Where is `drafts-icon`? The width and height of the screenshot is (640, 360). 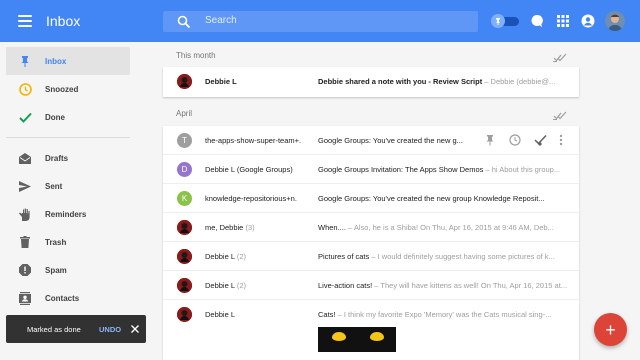 drafts-icon is located at coordinates (25, 158).